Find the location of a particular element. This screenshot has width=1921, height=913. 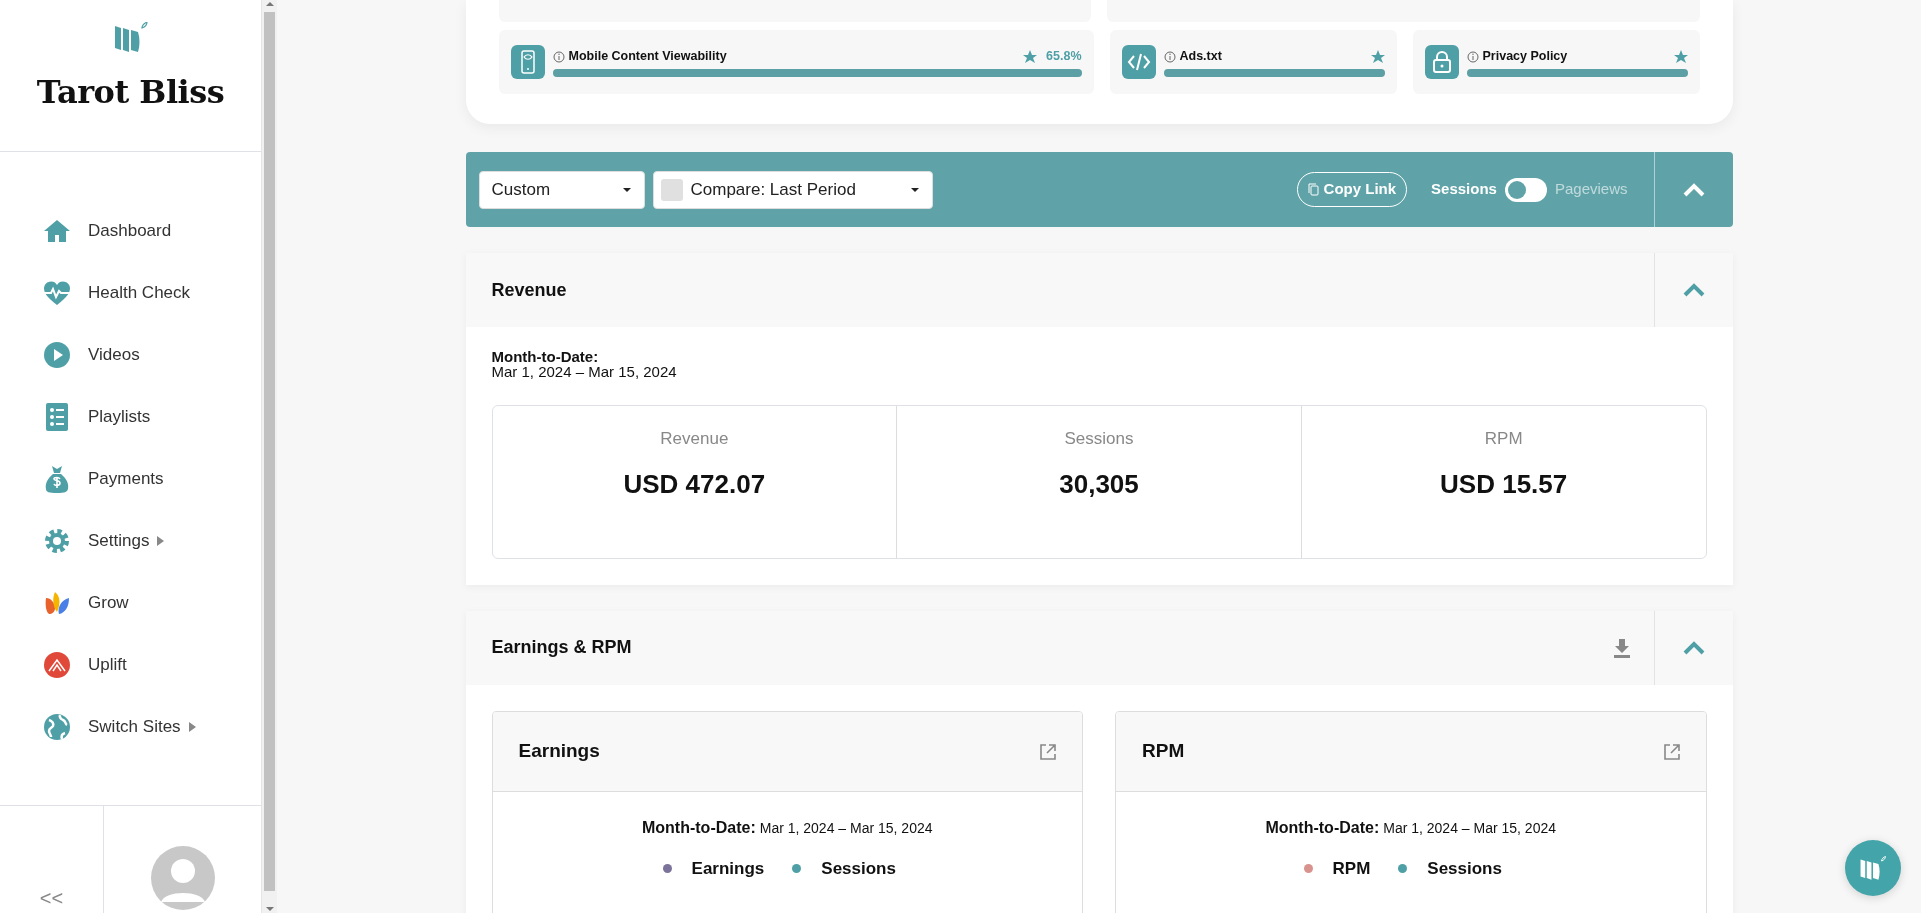

checkbox is located at coordinates (671, 189).